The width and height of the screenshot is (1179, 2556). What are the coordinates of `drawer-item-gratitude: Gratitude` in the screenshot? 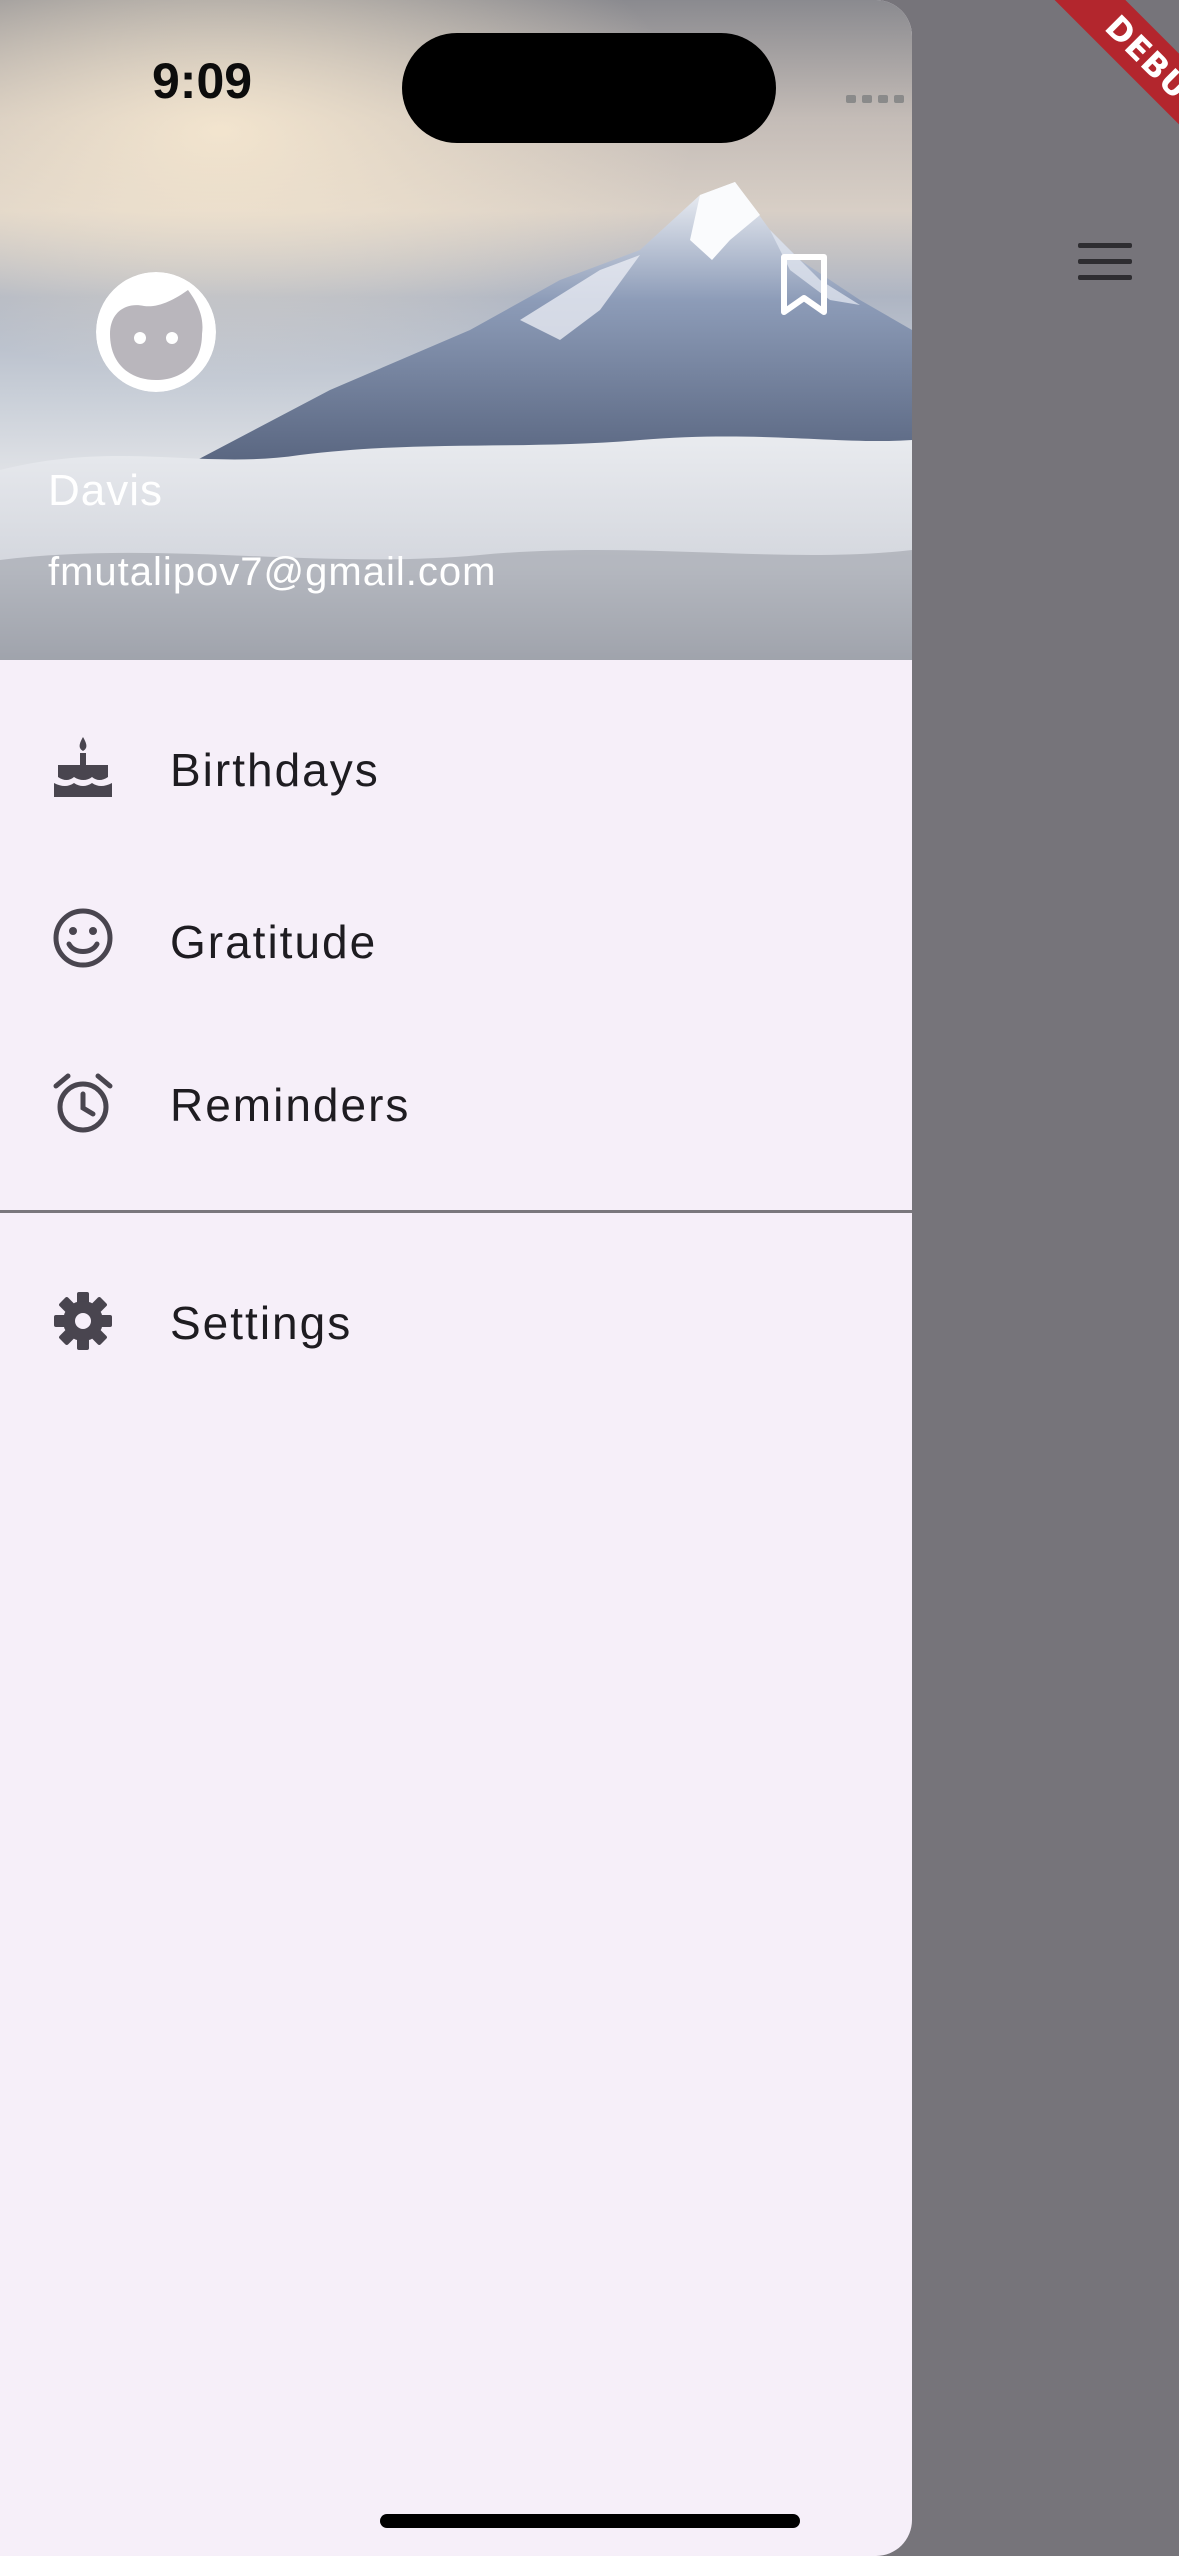 It's located at (456, 937).